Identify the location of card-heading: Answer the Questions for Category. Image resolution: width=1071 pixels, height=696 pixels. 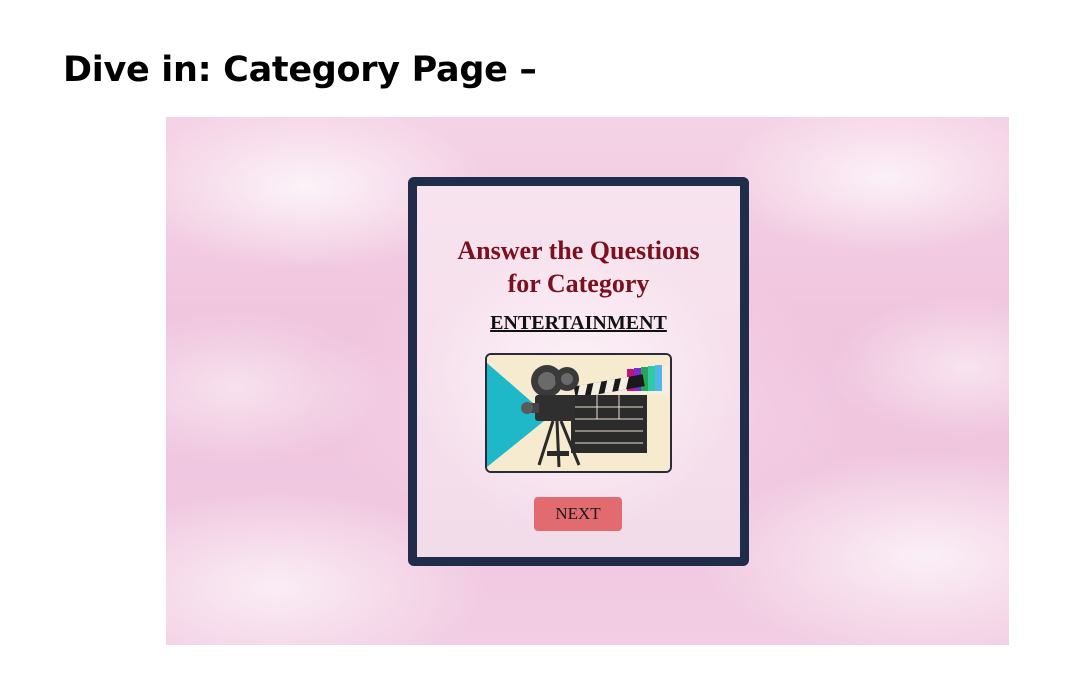
(578, 267).